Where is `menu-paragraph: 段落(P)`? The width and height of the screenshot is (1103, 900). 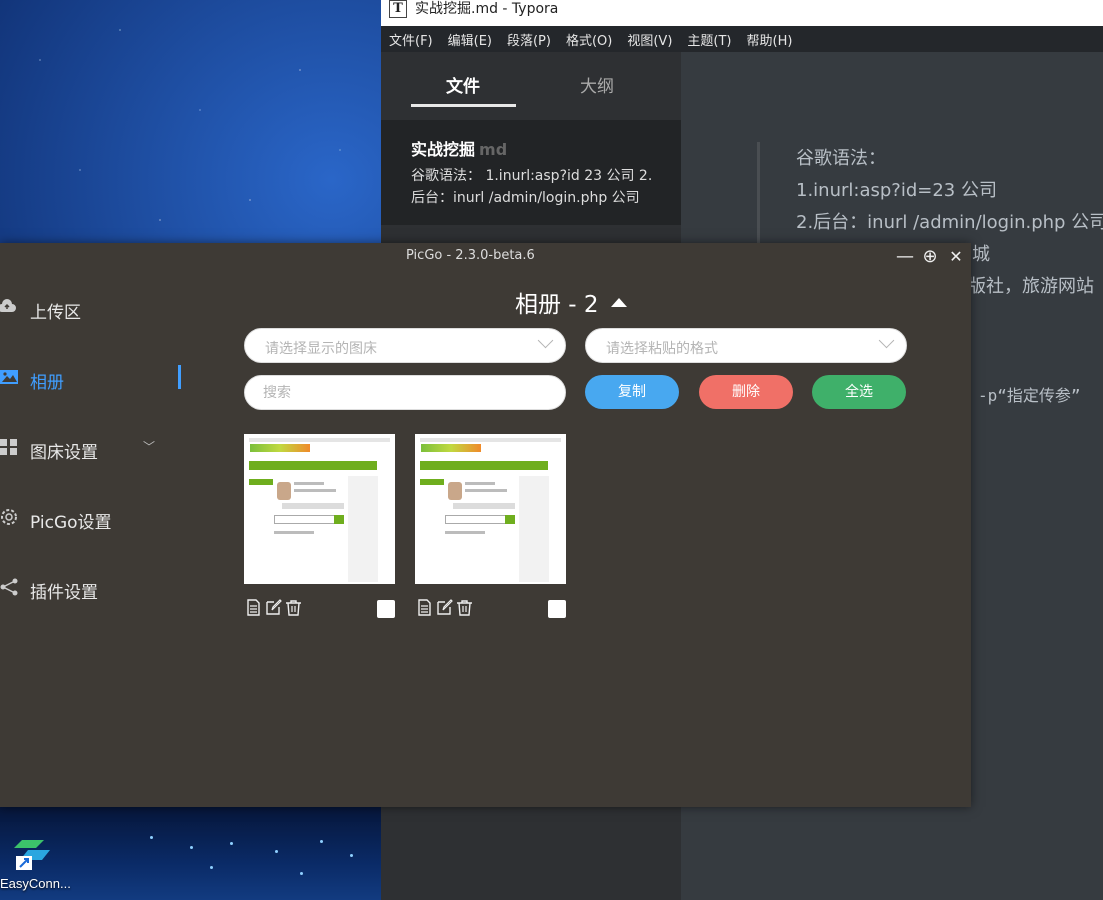 menu-paragraph: 段落(P) is located at coordinates (529, 39).